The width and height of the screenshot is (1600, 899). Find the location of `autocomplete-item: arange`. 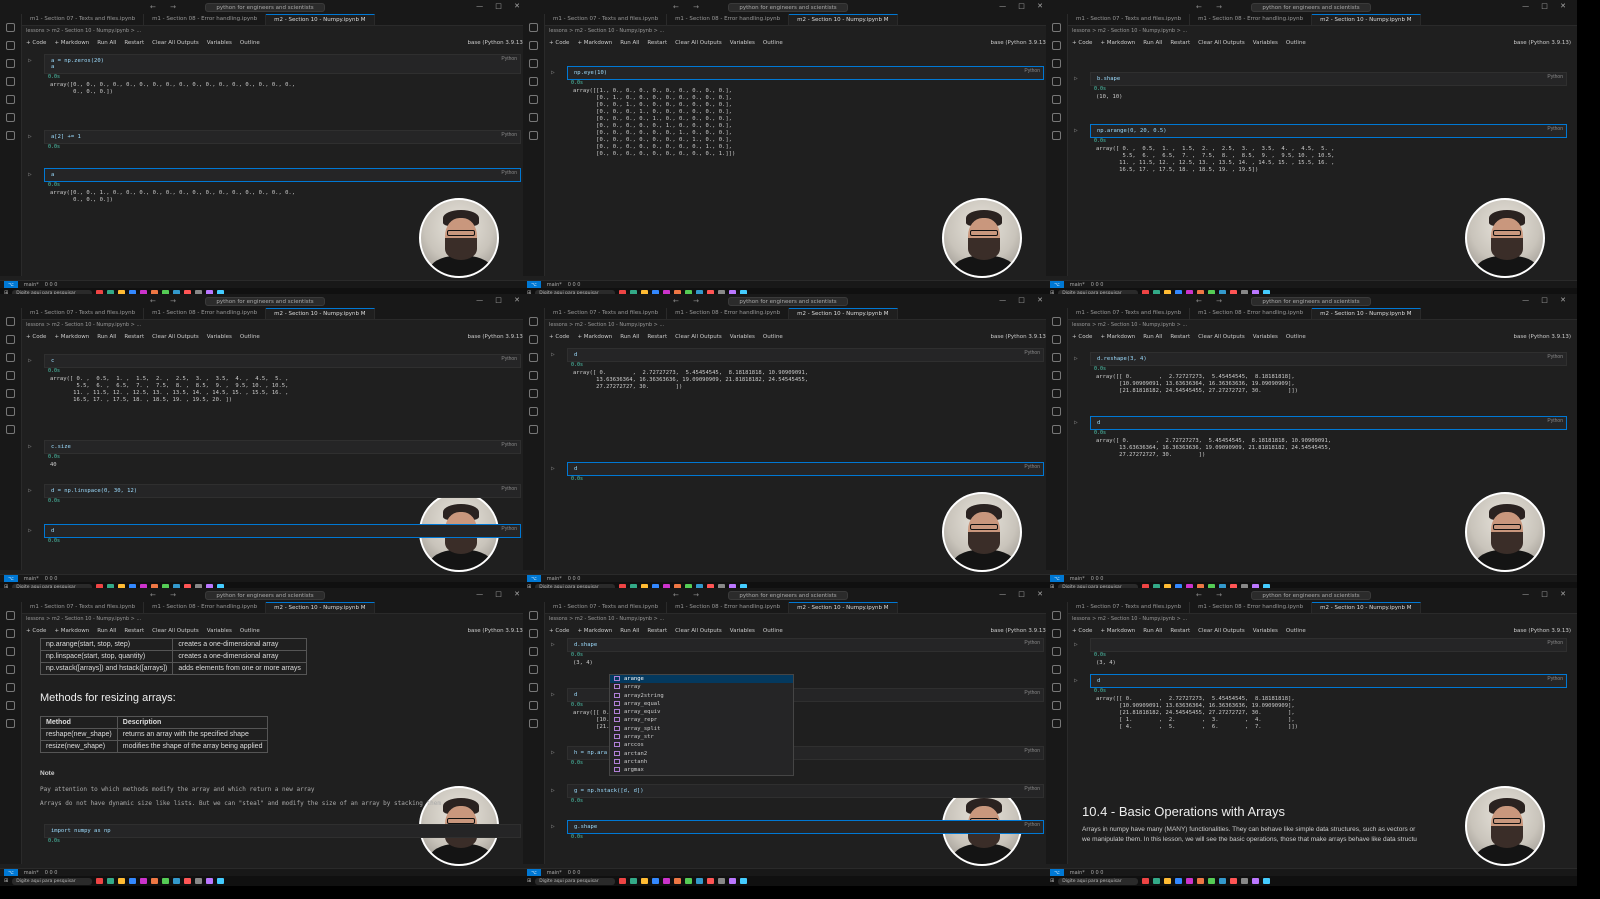

autocomplete-item: arange is located at coordinates (701, 679).